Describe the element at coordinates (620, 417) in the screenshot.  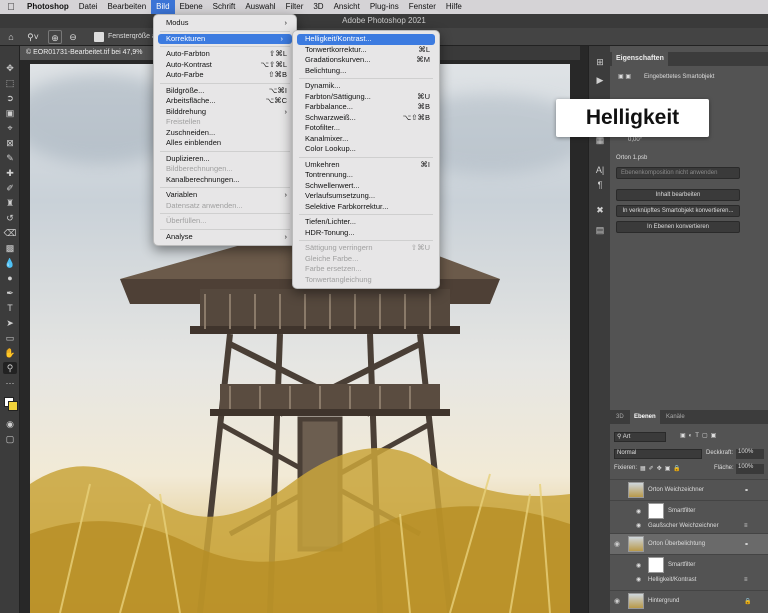
I see `tab-3d: 3D` at that location.